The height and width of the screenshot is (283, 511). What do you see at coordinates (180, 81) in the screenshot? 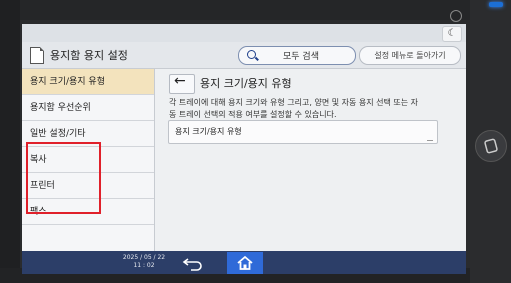
I see `left-arrow-icon: ←` at bounding box center [180, 81].